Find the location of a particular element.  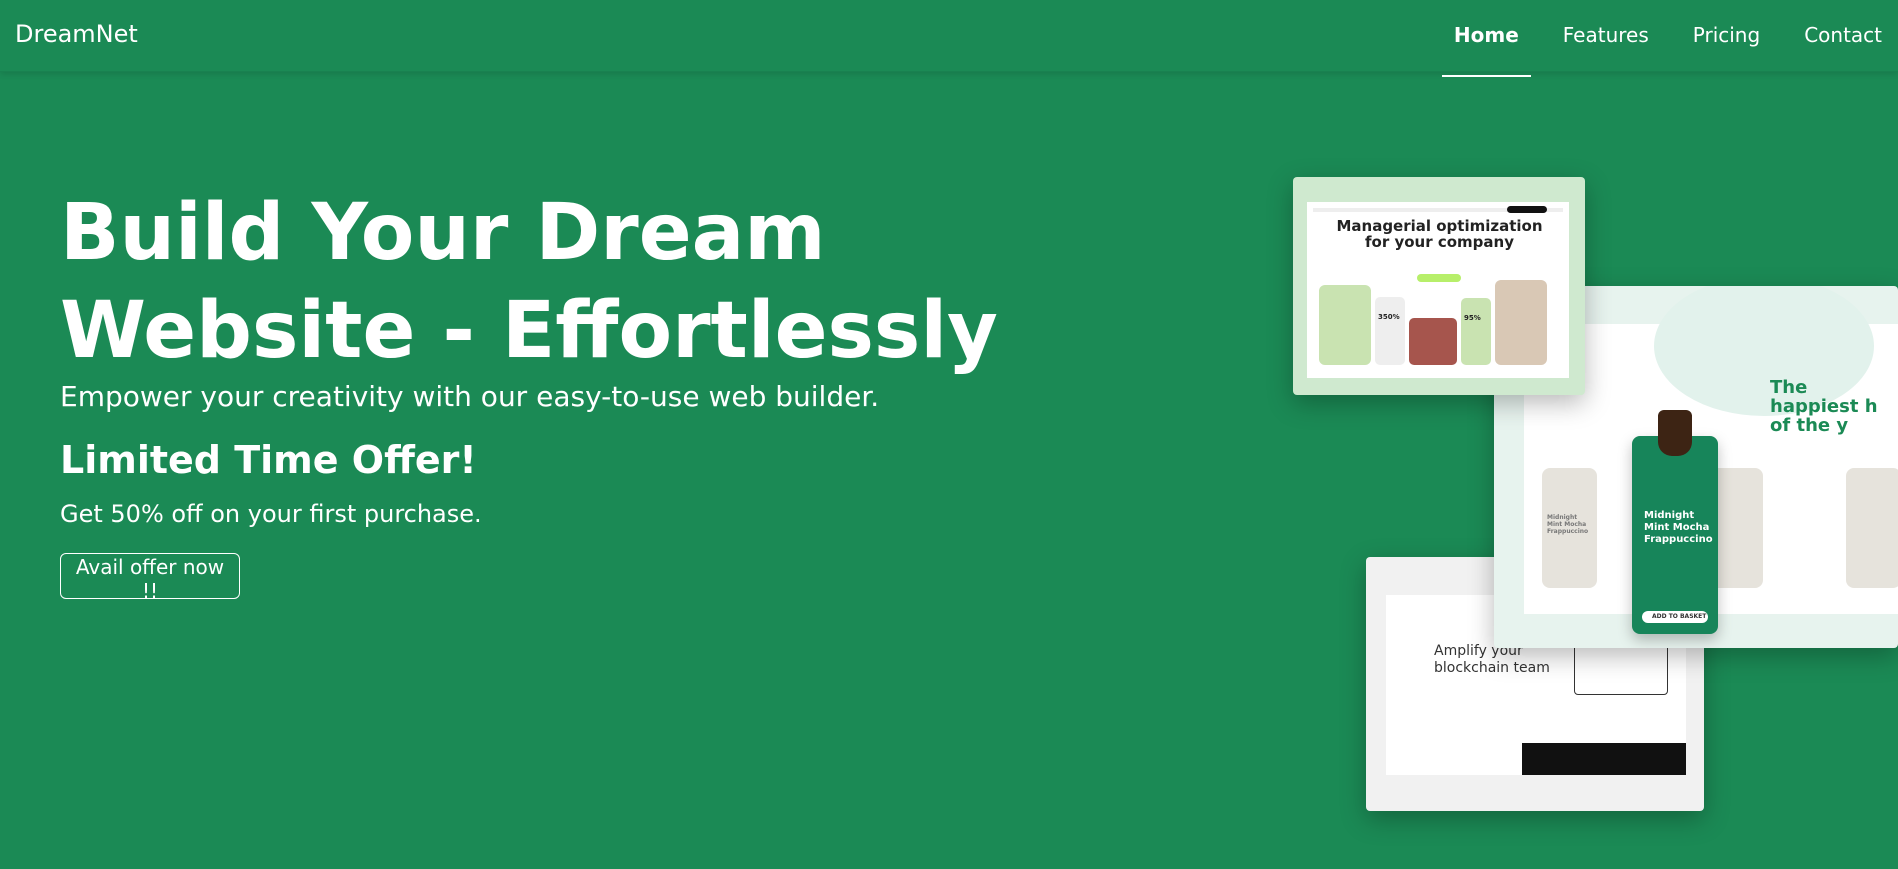

mockup-card-stat2: 95% is located at coordinates (1476, 331).